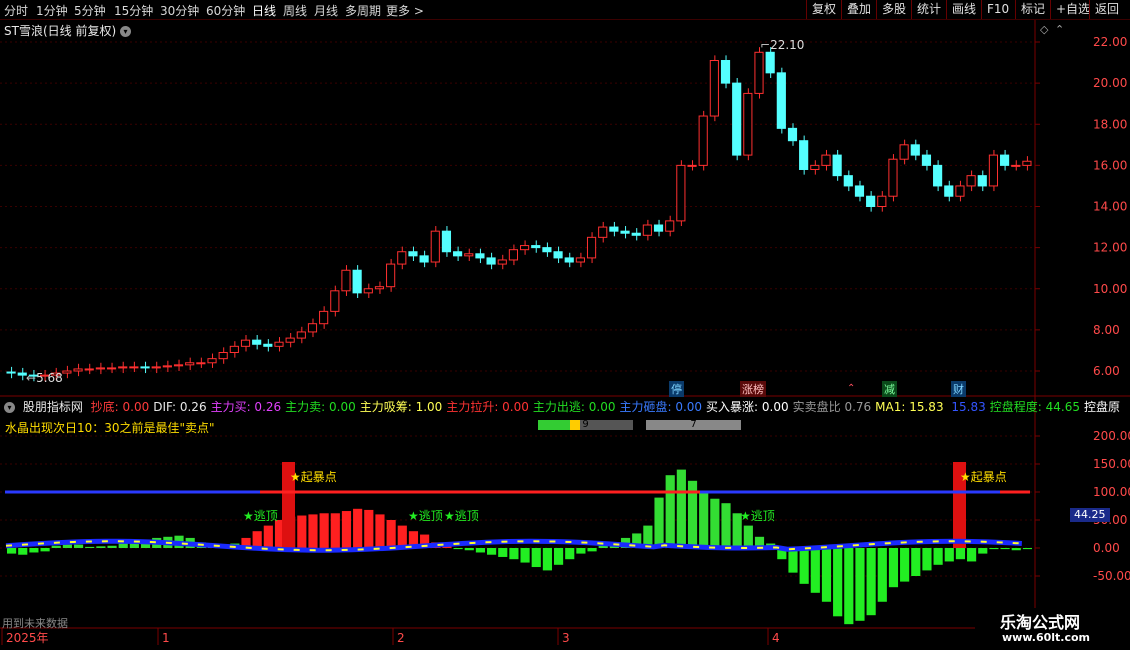 The height and width of the screenshot is (650, 1130). Describe the element at coordinates (405, 10) in the screenshot. I see `period-tab-more: 更多 >` at that location.